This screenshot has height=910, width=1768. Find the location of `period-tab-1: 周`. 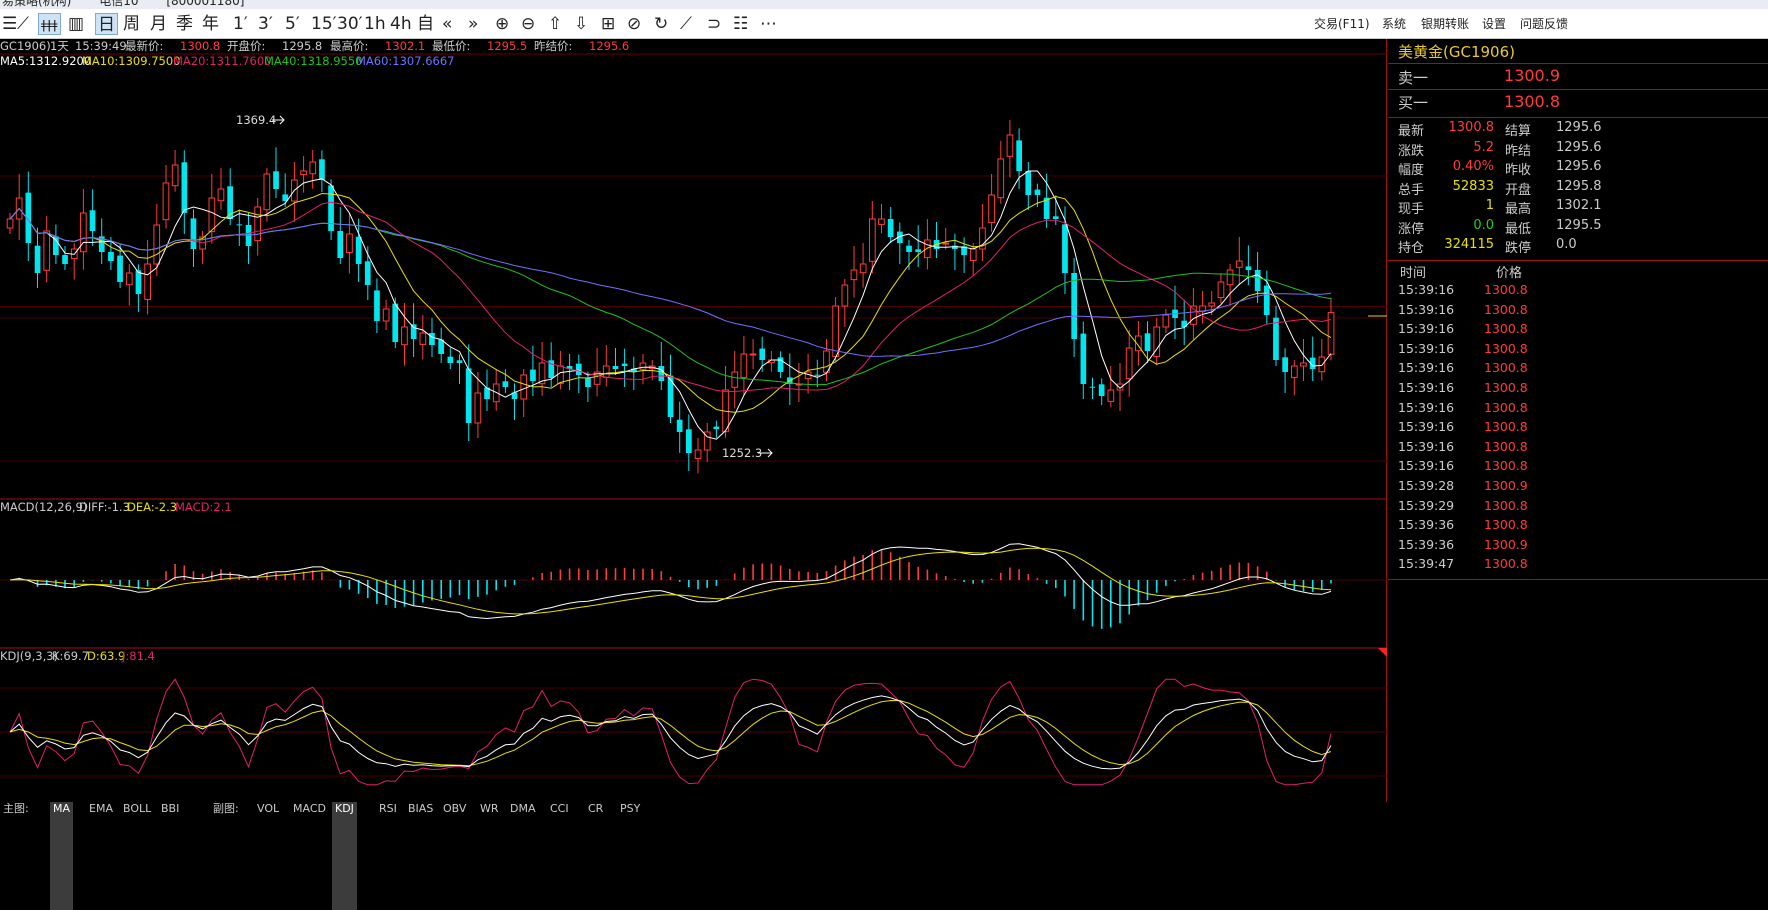

period-tab-1: 周 is located at coordinates (131, 24).